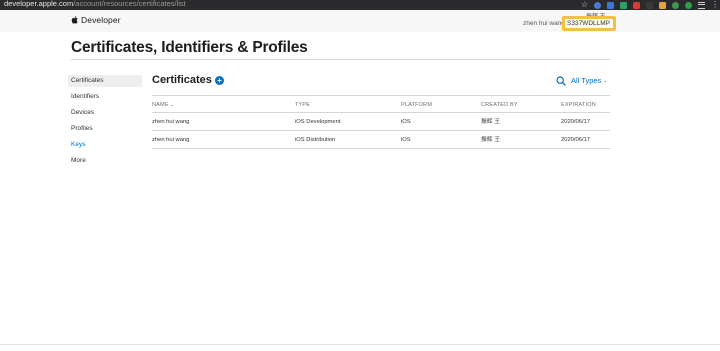  I want to click on cell-type: iOS Development, so click(318, 122).